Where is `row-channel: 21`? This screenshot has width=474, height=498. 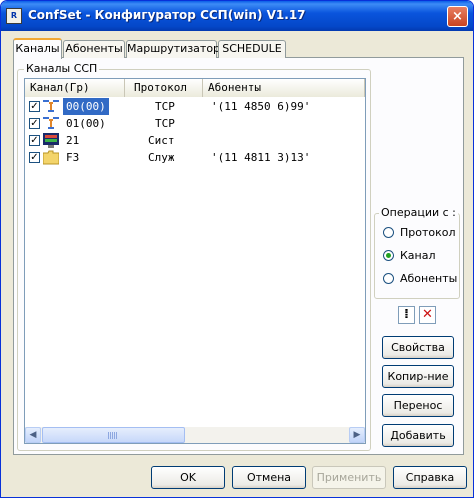 row-channel: 21 is located at coordinates (73, 140).